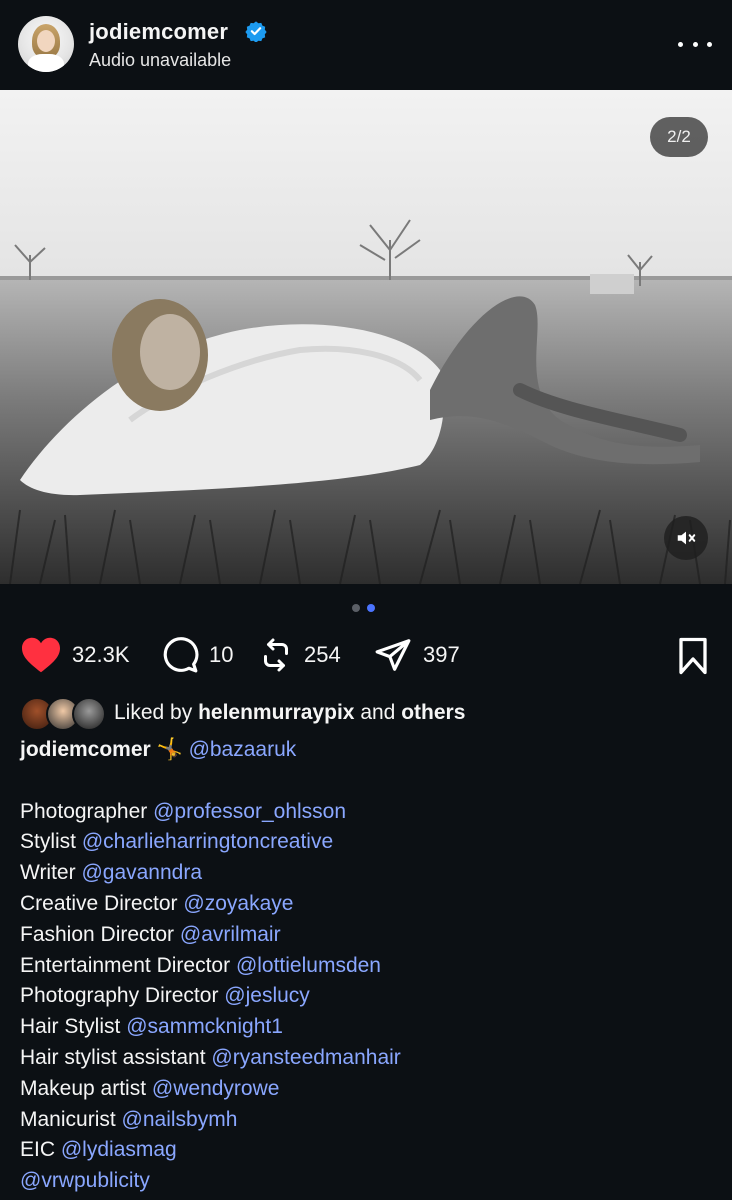 Image resolution: width=732 pixels, height=1200 pixels. What do you see at coordinates (204, 1026) in the screenshot?
I see `credit-handle-link: @sammcknight1` at bounding box center [204, 1026].